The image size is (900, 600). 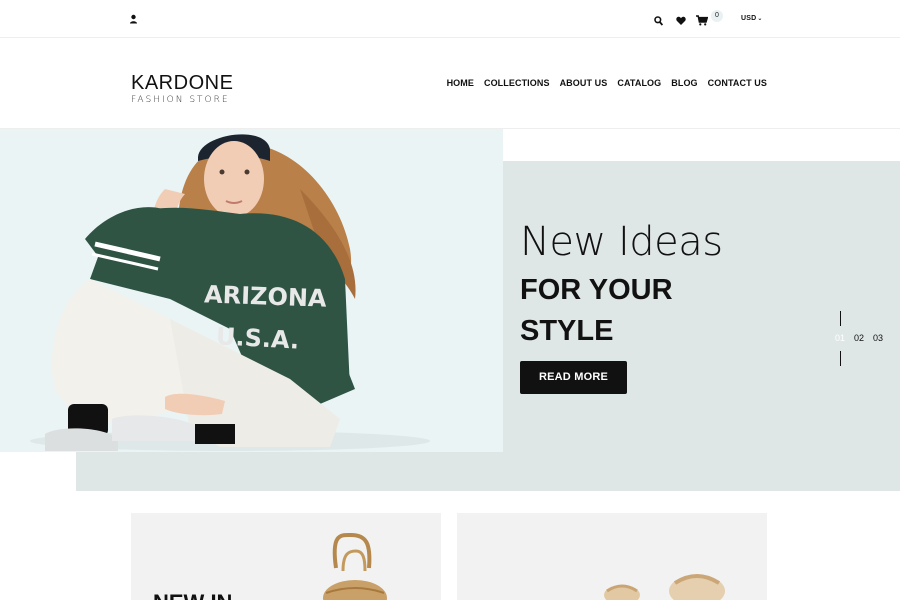 I want to click on hero-heading-light: New Ideas, so click(x=621, y=242).